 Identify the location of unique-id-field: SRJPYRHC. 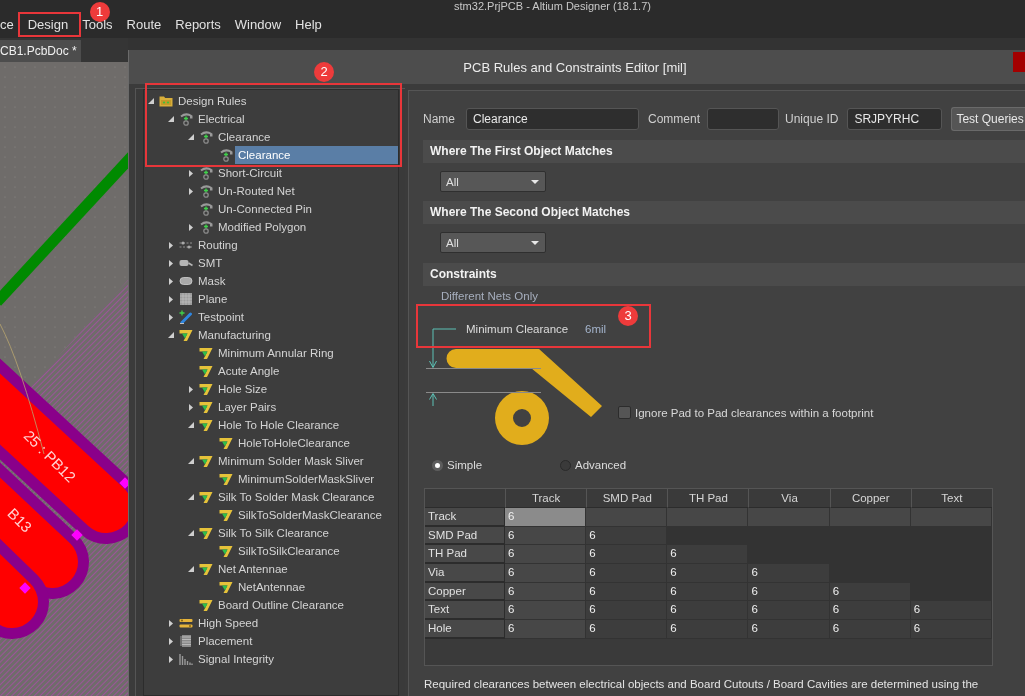
(895, 119).